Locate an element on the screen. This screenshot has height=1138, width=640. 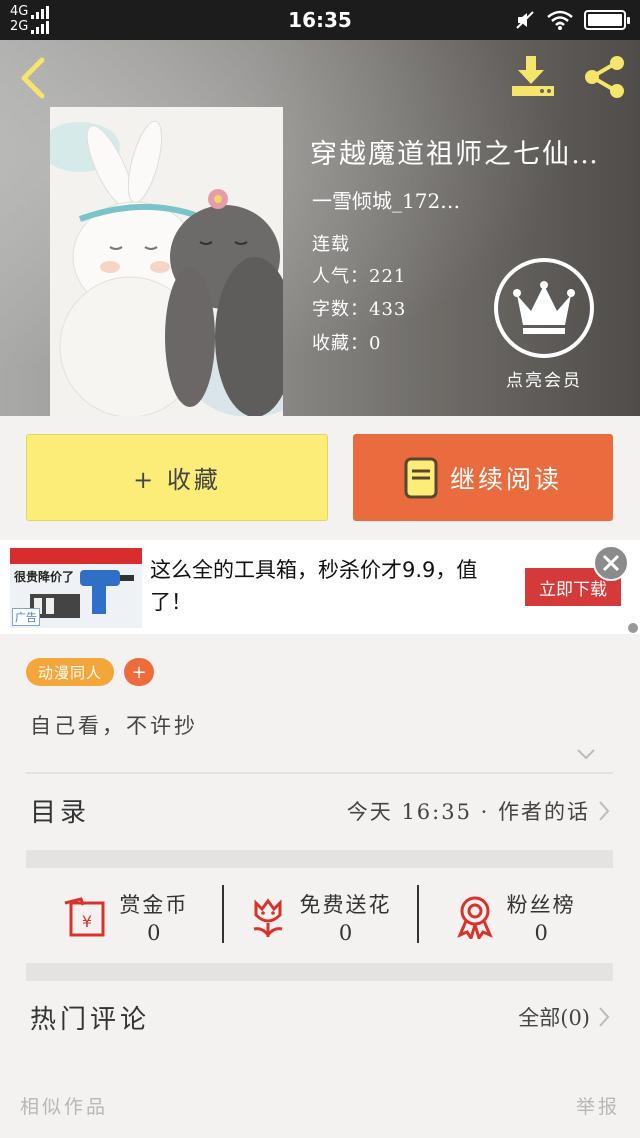
book-favorites: 收藏：0 is located at coordinates (347, 343).